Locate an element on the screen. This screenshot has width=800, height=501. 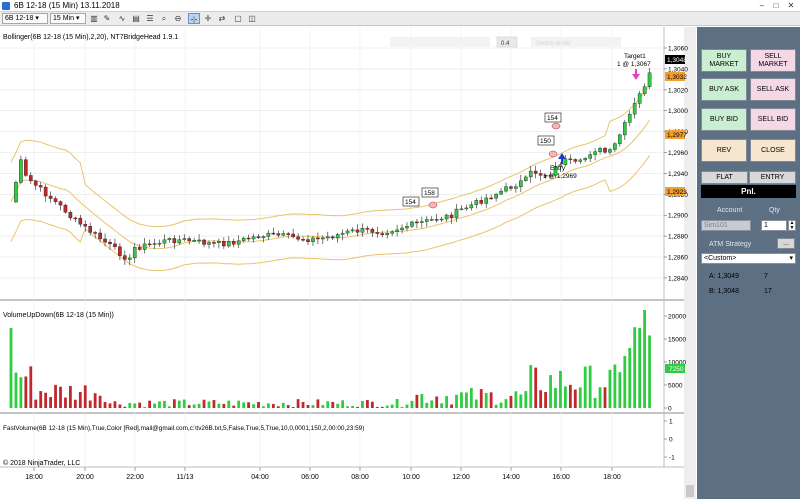
trade-marker: 150 is located at coordinates (546, 140).